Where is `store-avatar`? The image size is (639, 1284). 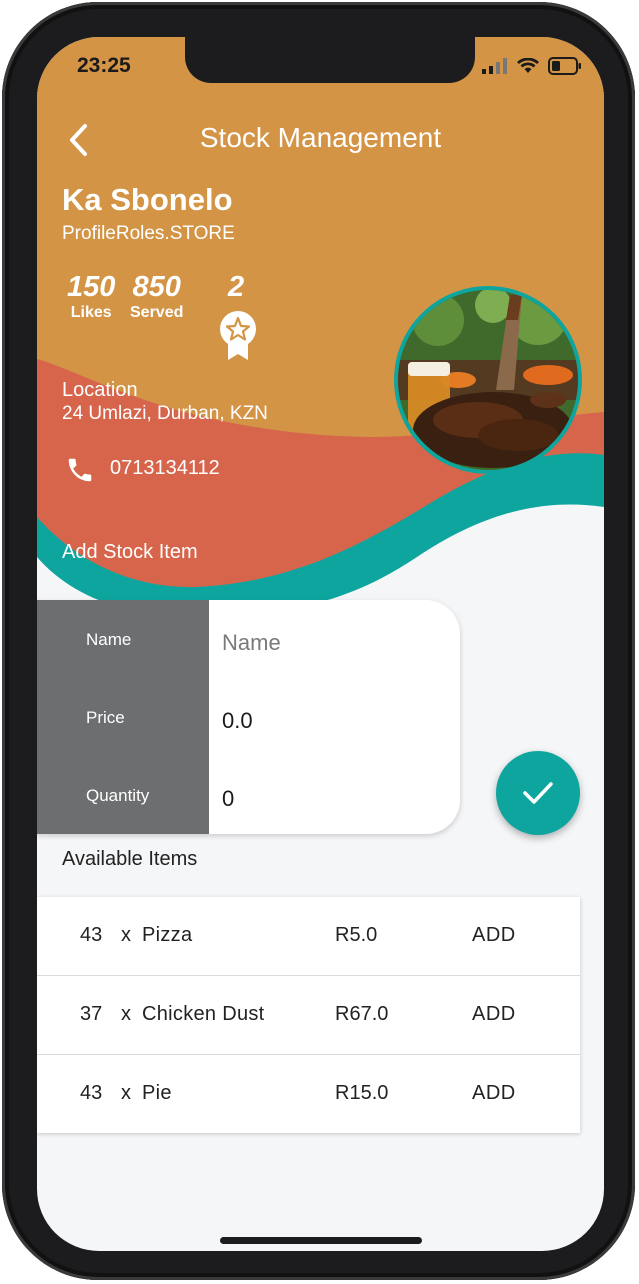
store-avatar is located at coordinates (488, 380).